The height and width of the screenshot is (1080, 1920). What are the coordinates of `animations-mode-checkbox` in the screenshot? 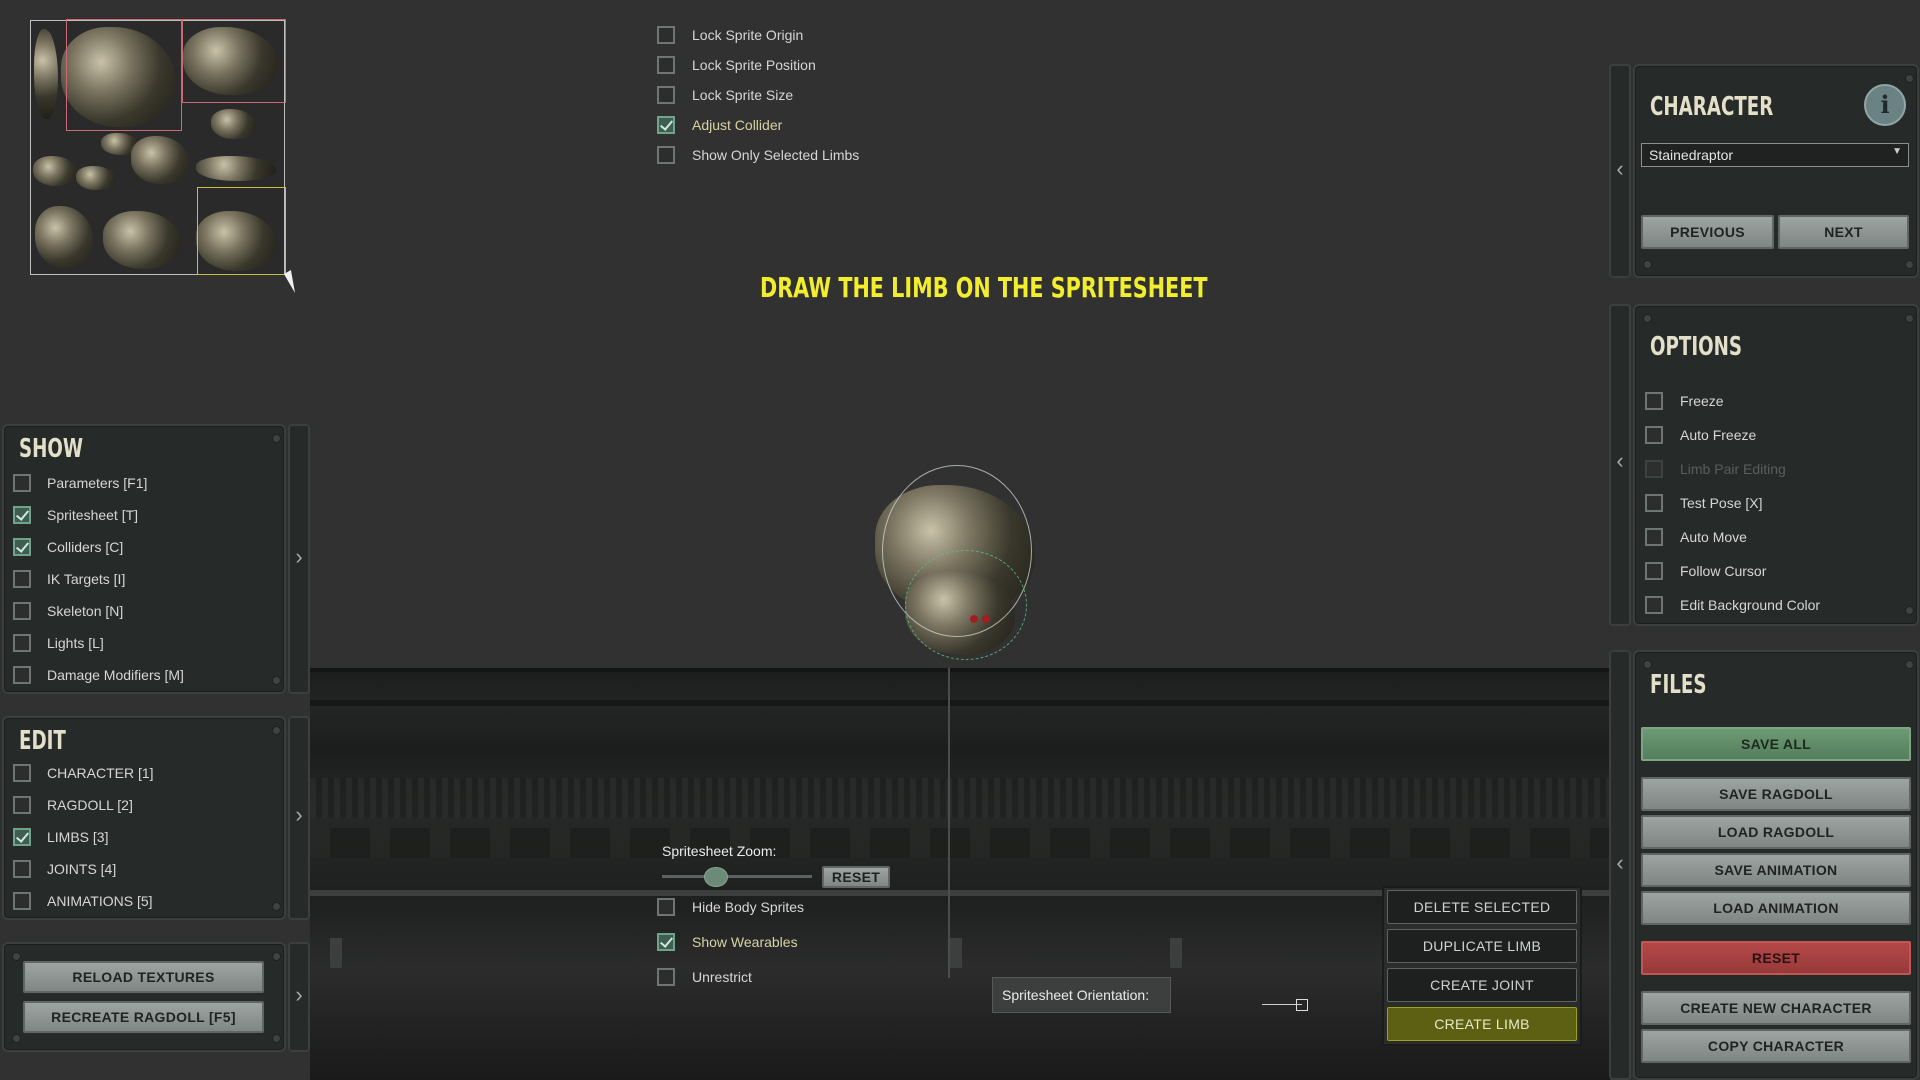 It's located at (22, 901).